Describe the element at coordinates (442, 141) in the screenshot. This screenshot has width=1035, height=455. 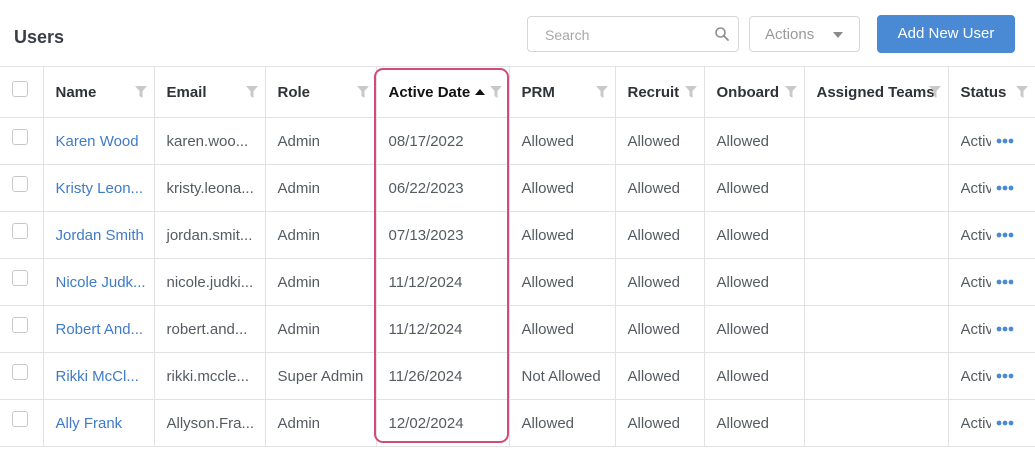
I see `user-active-date: 08/17/2022` at that location.